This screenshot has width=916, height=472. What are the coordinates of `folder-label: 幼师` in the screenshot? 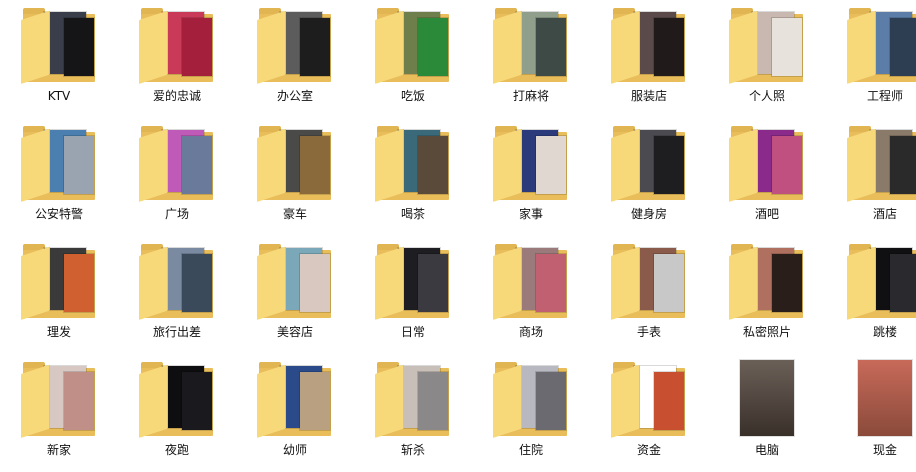 It's located at (294, 450).